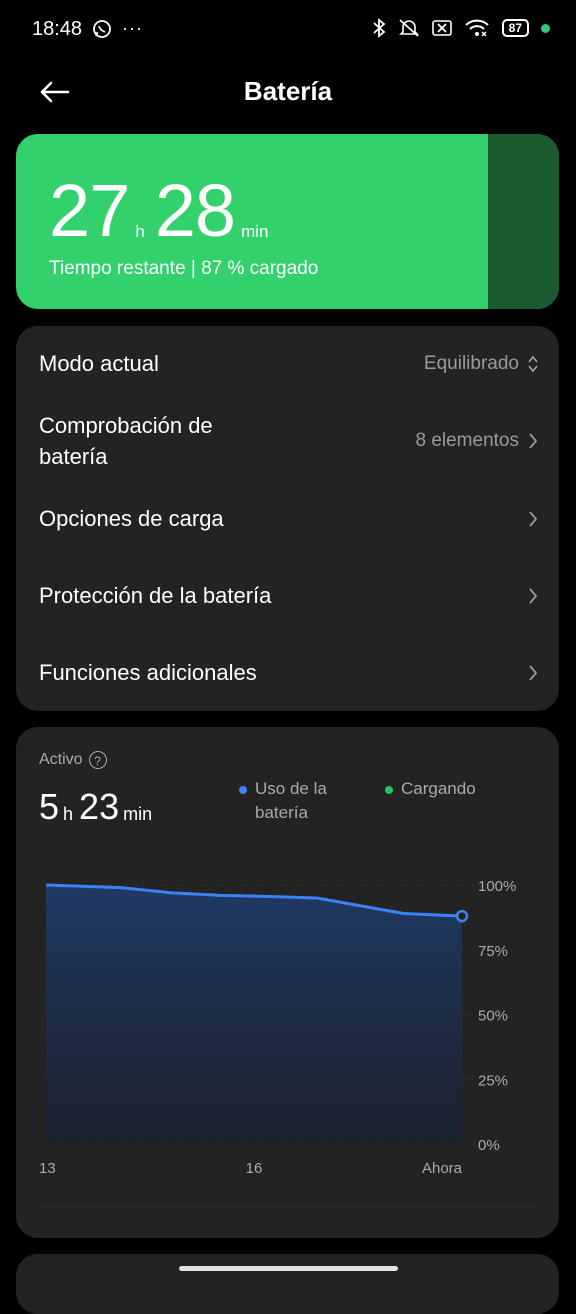  What do you see at coordinates (132, 28) in the screenshot?
I see `more-icon: ···` at bounding box center [132, 28].